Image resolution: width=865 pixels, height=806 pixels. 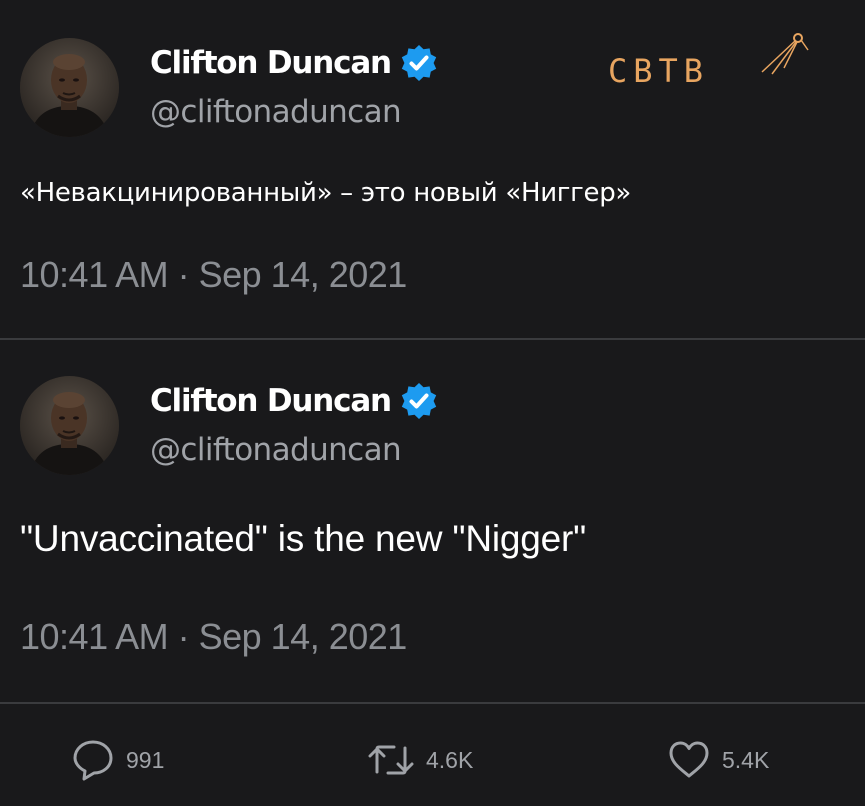 I want to click on retweet-icon, so click(x=391, y=760).